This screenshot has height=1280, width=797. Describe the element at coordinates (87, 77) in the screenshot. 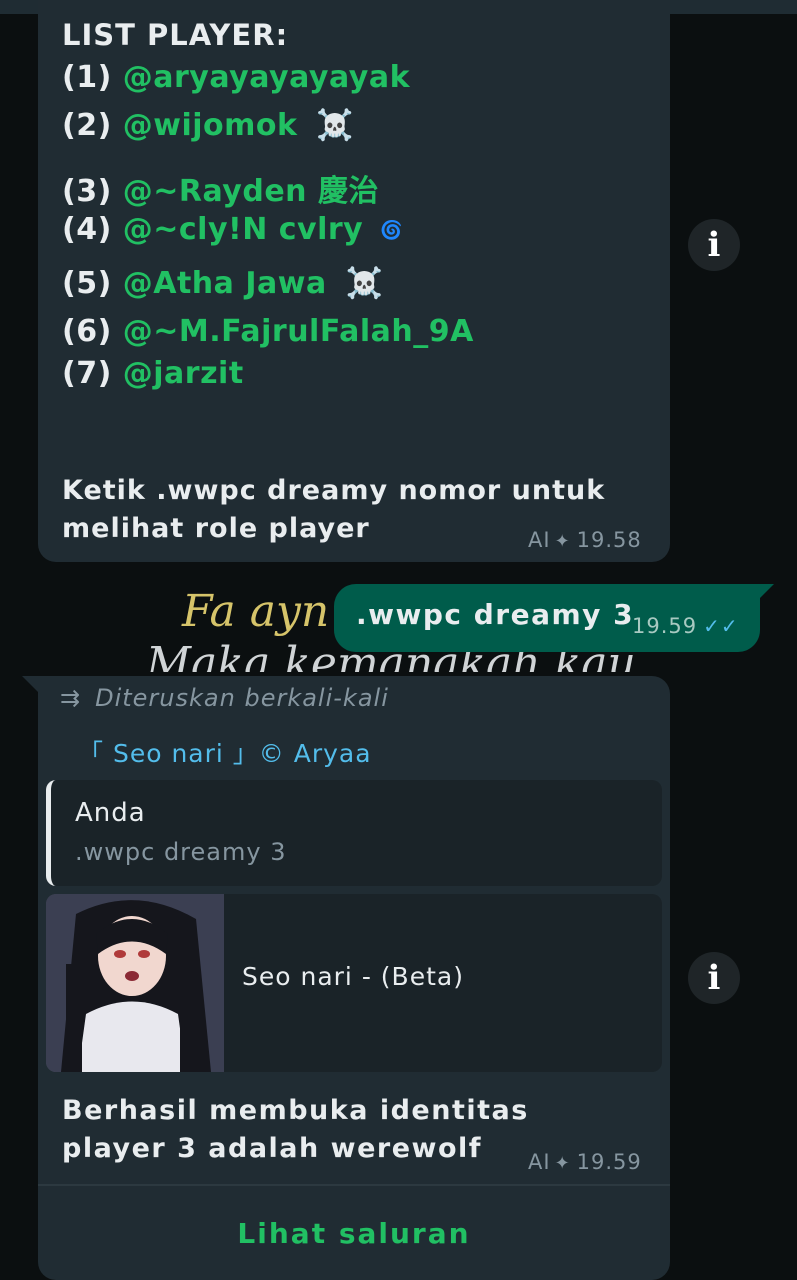

I see `player-number: (1)` at that location.